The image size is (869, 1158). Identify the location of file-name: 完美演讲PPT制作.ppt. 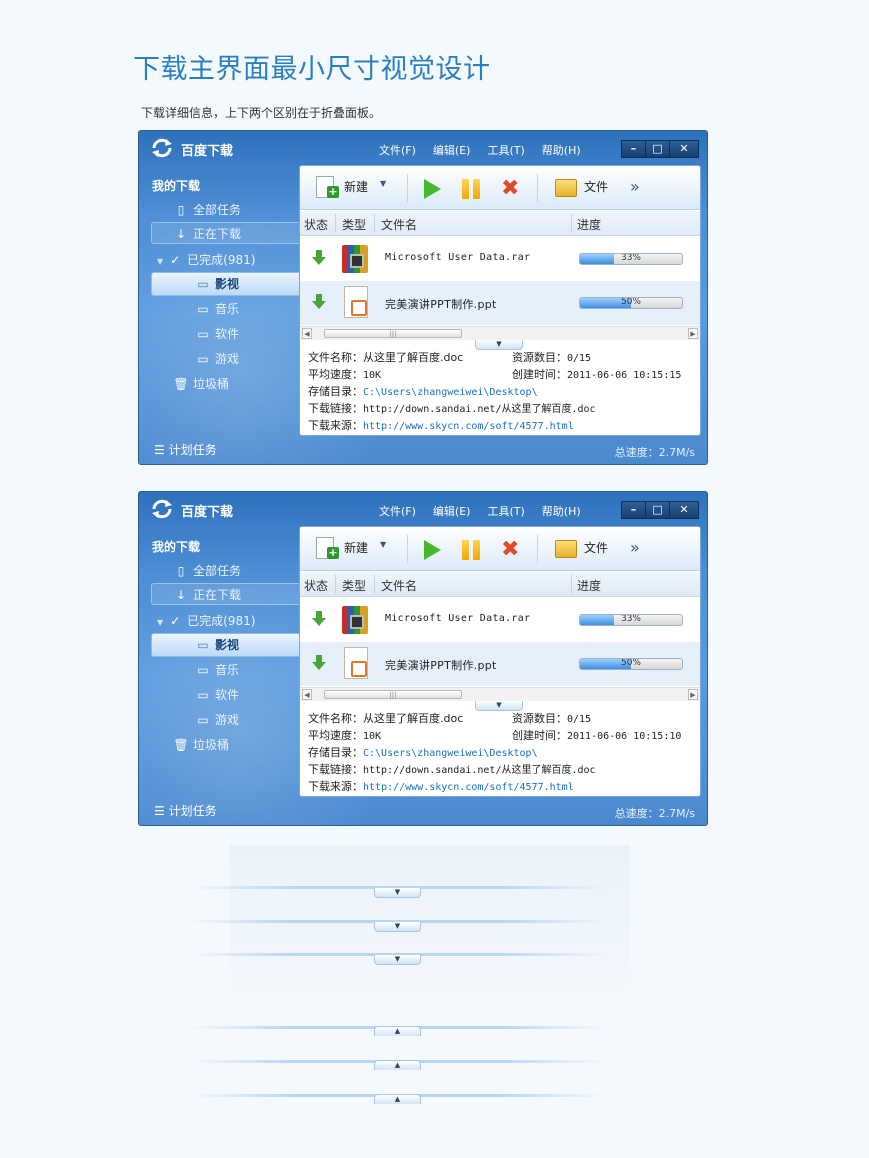
(441, 665).